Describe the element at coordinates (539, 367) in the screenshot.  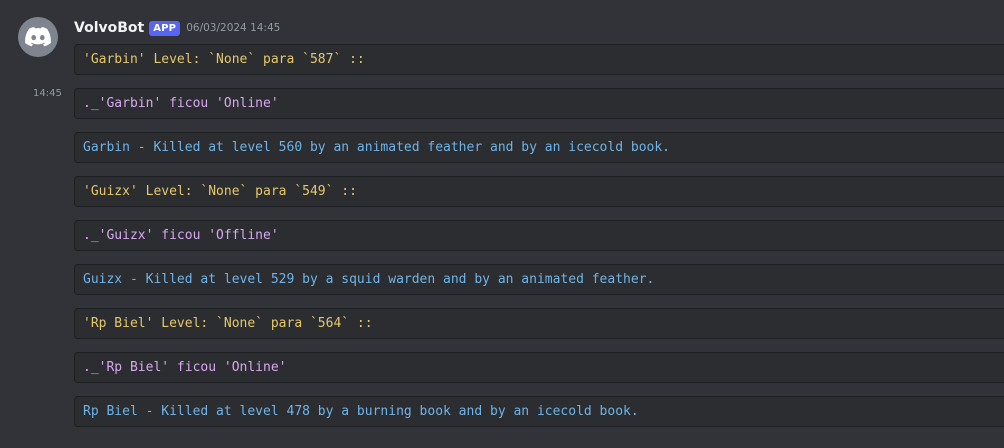
I see `status-code-block: ._'Rp Biel' ficou 'Online'` at that location.